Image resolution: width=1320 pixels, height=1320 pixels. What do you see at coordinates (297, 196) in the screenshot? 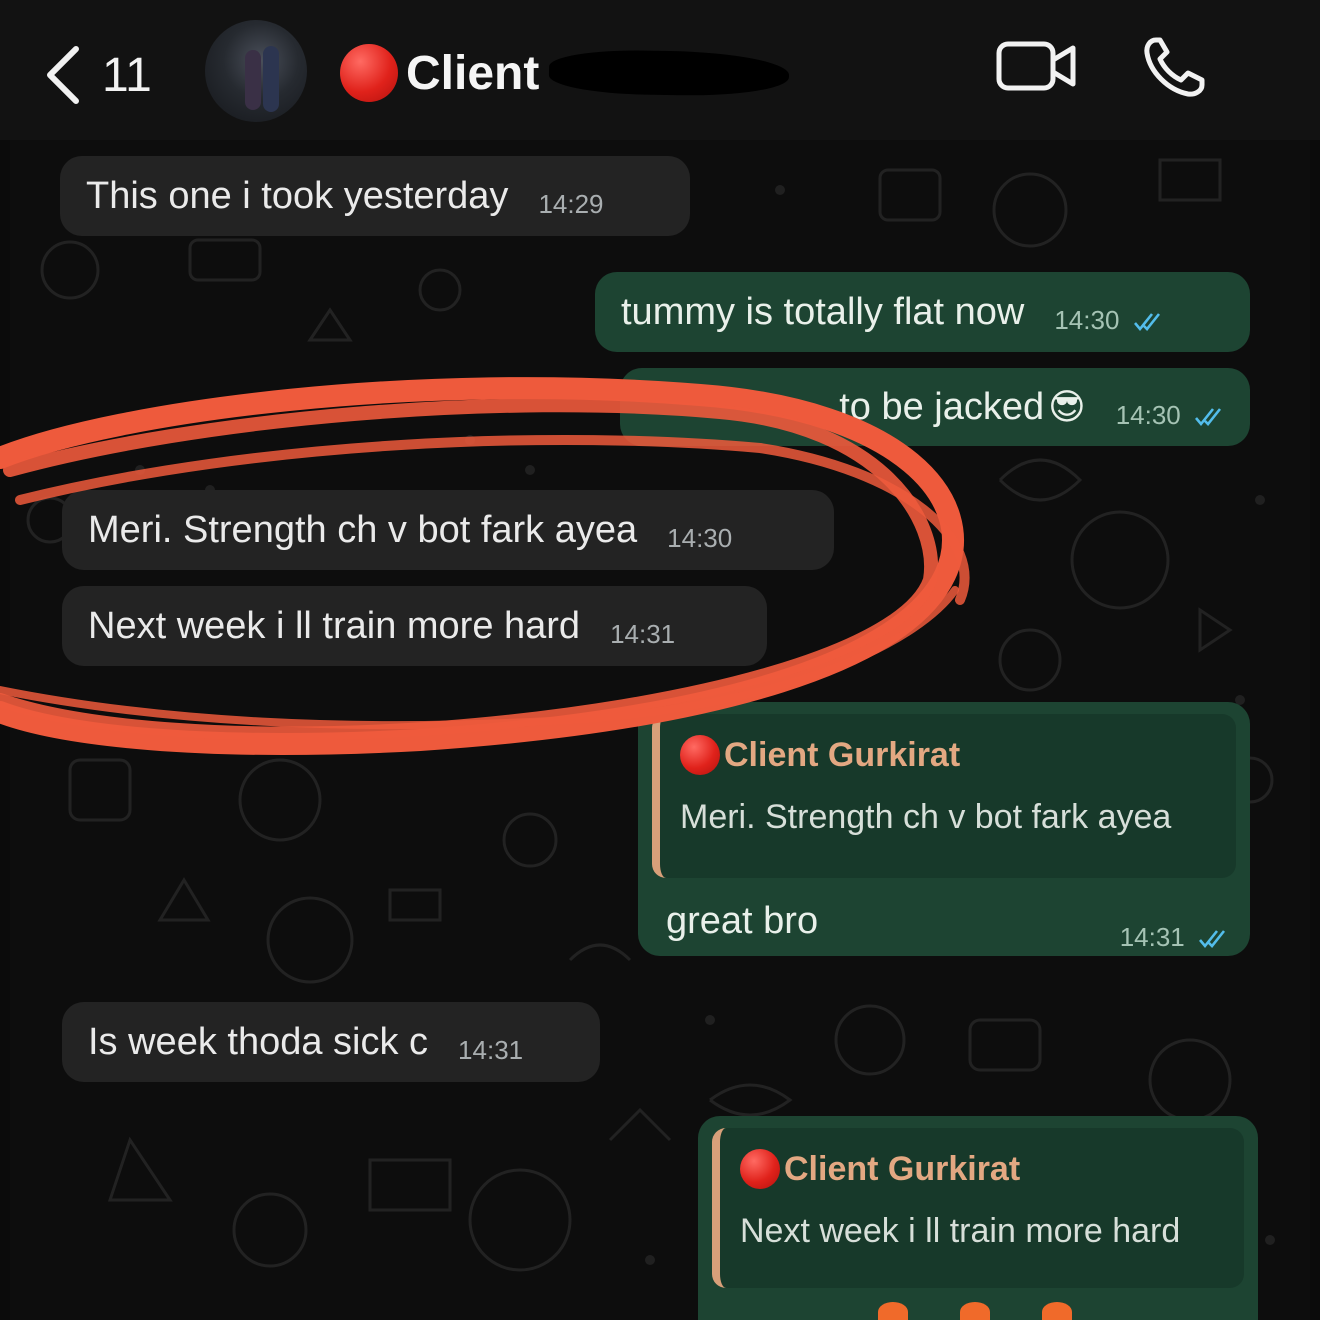
I see `message-text: This one i took yesterday` at bounding box center [297, 196].